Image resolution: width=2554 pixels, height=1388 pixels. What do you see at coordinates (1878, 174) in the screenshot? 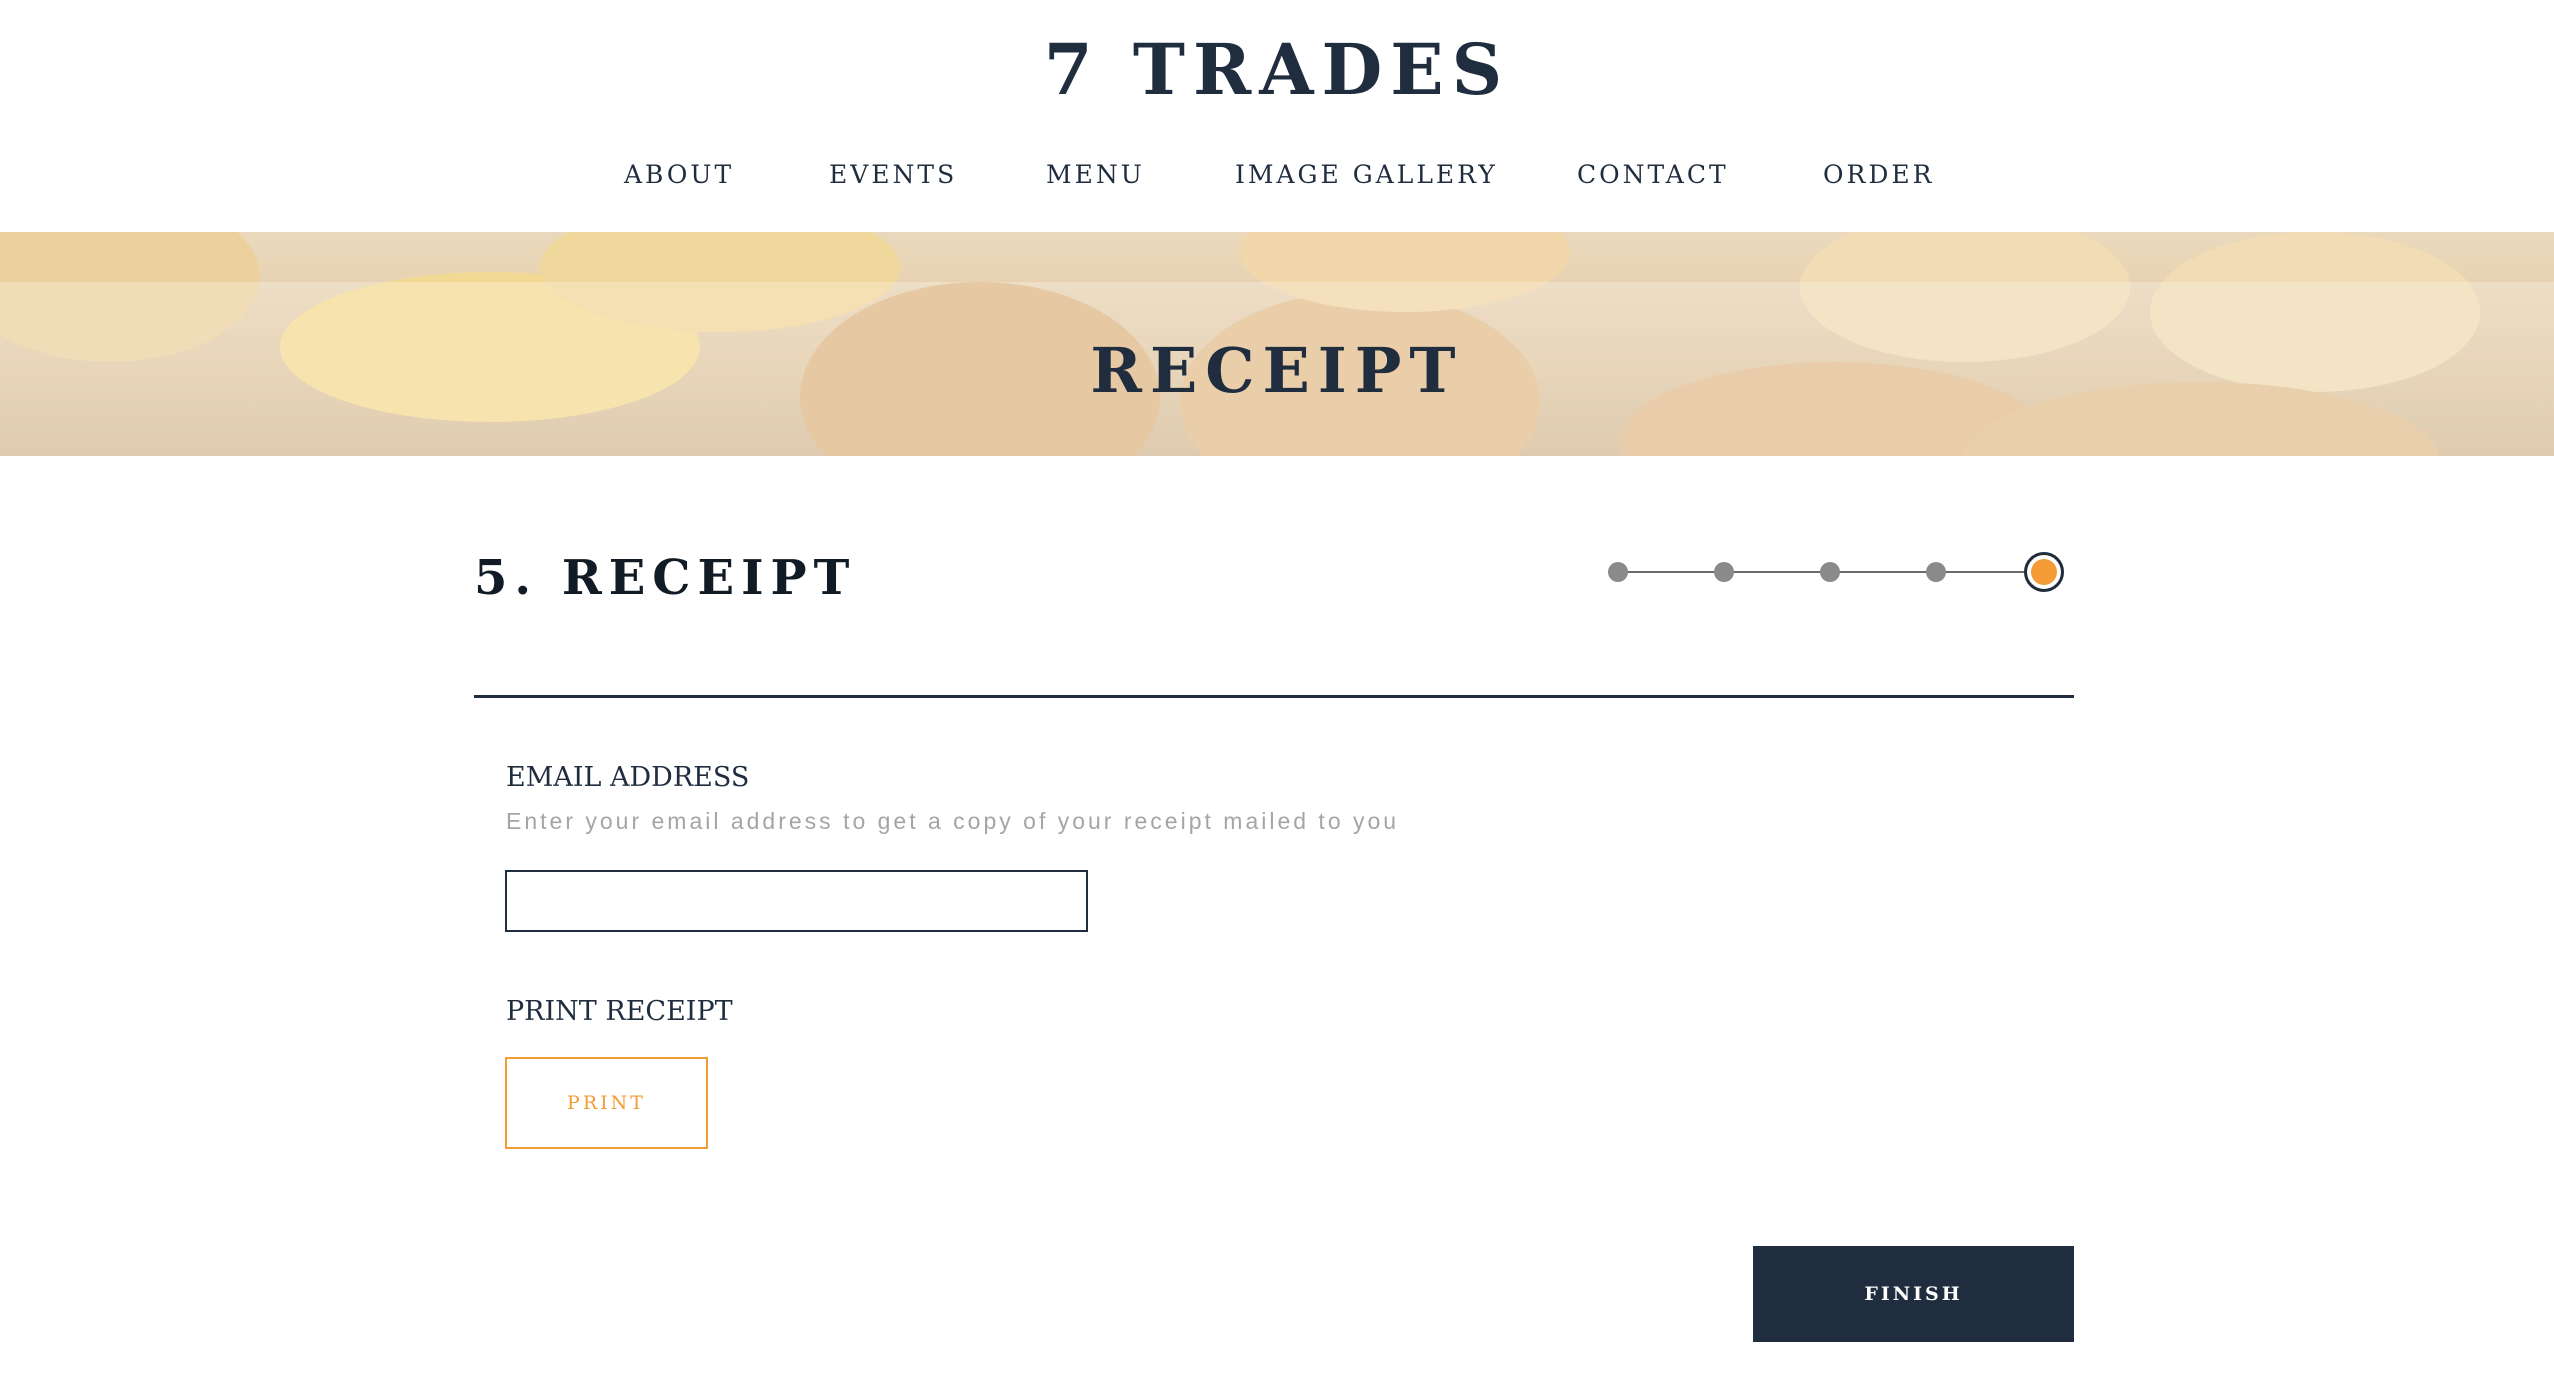
I see `nav-item-order: ORDER` at bounding box center [1878, 174].